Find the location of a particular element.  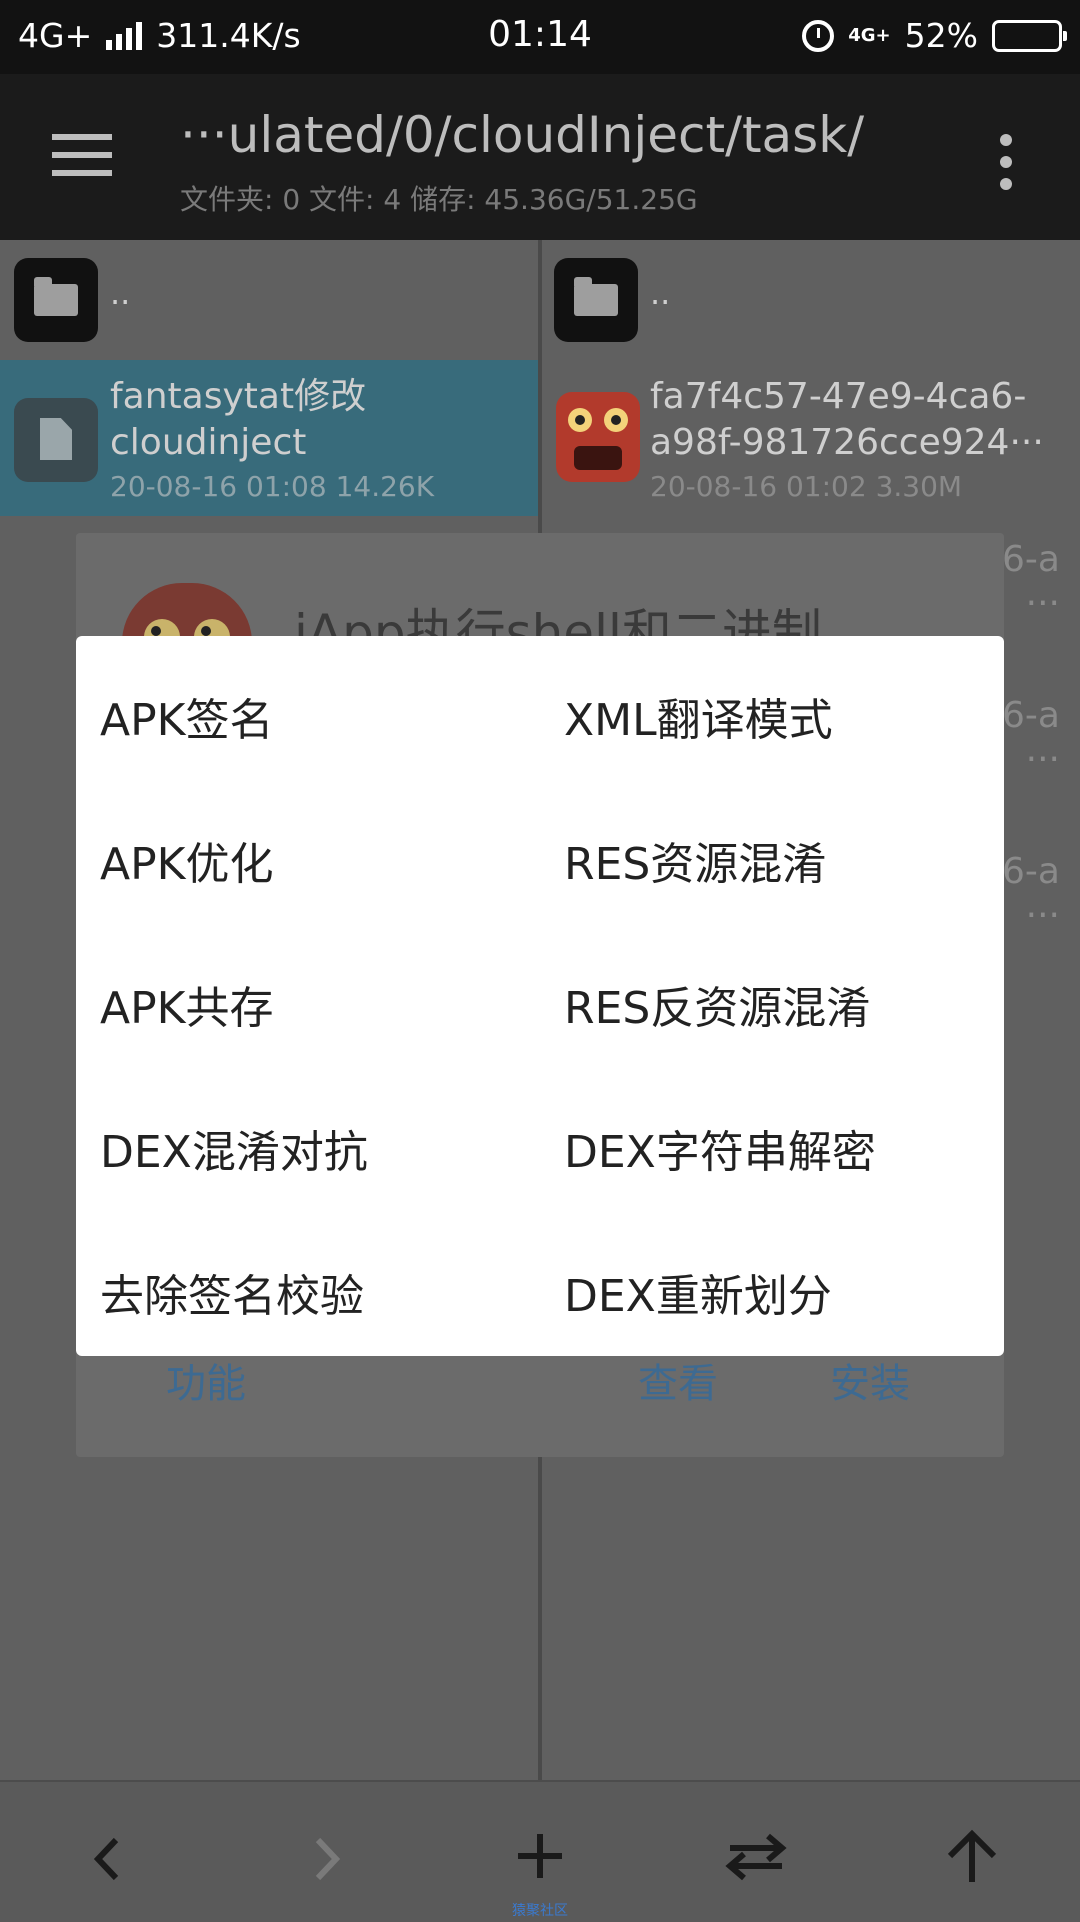

network-small: 4G+ is located at coordinates (869, 35).